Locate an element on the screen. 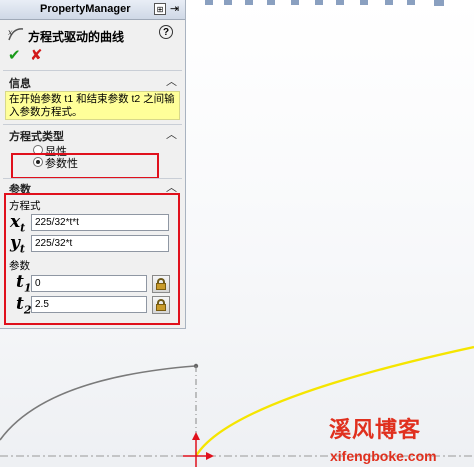 The image size is (474, 467). view-orientation-icon is located at coordinates (295, 2).